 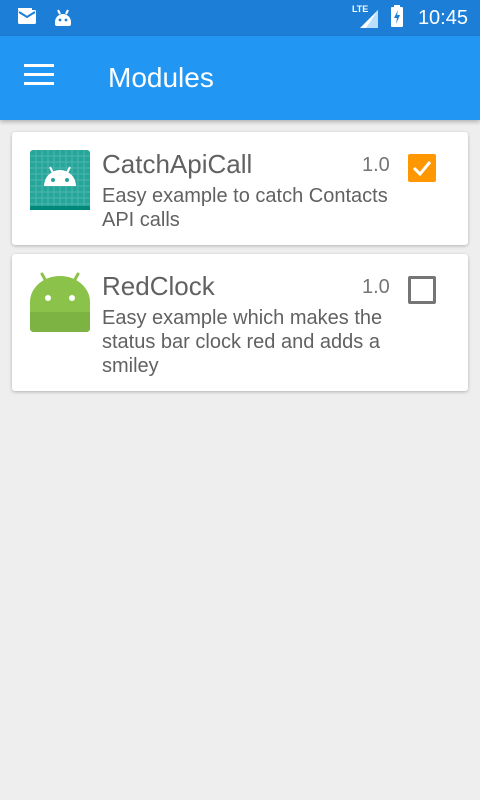 I want to click on signal-icon: LTE, so click(x=366, y=17).